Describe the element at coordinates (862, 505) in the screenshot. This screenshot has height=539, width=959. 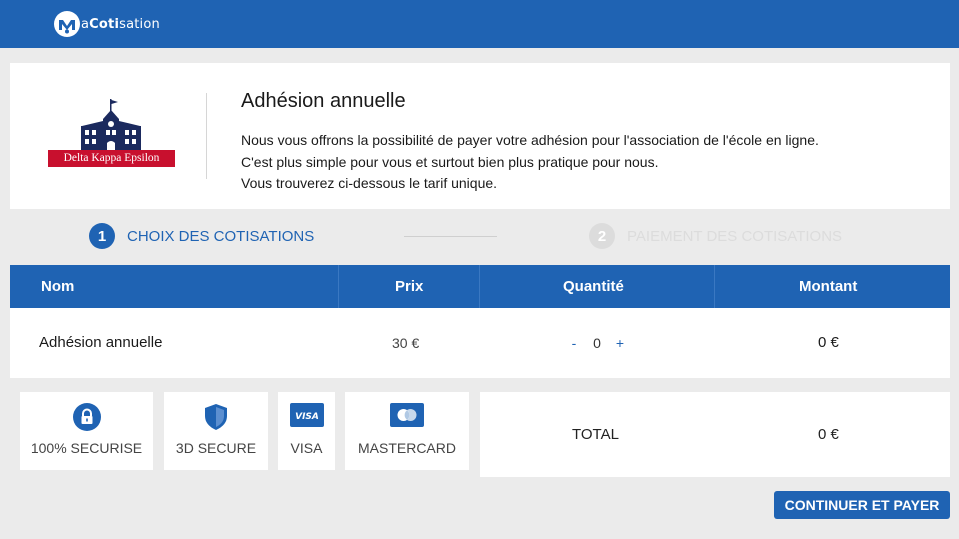
I see `continue-and-pay-button: CONTINUER ET PAYER` at that location.